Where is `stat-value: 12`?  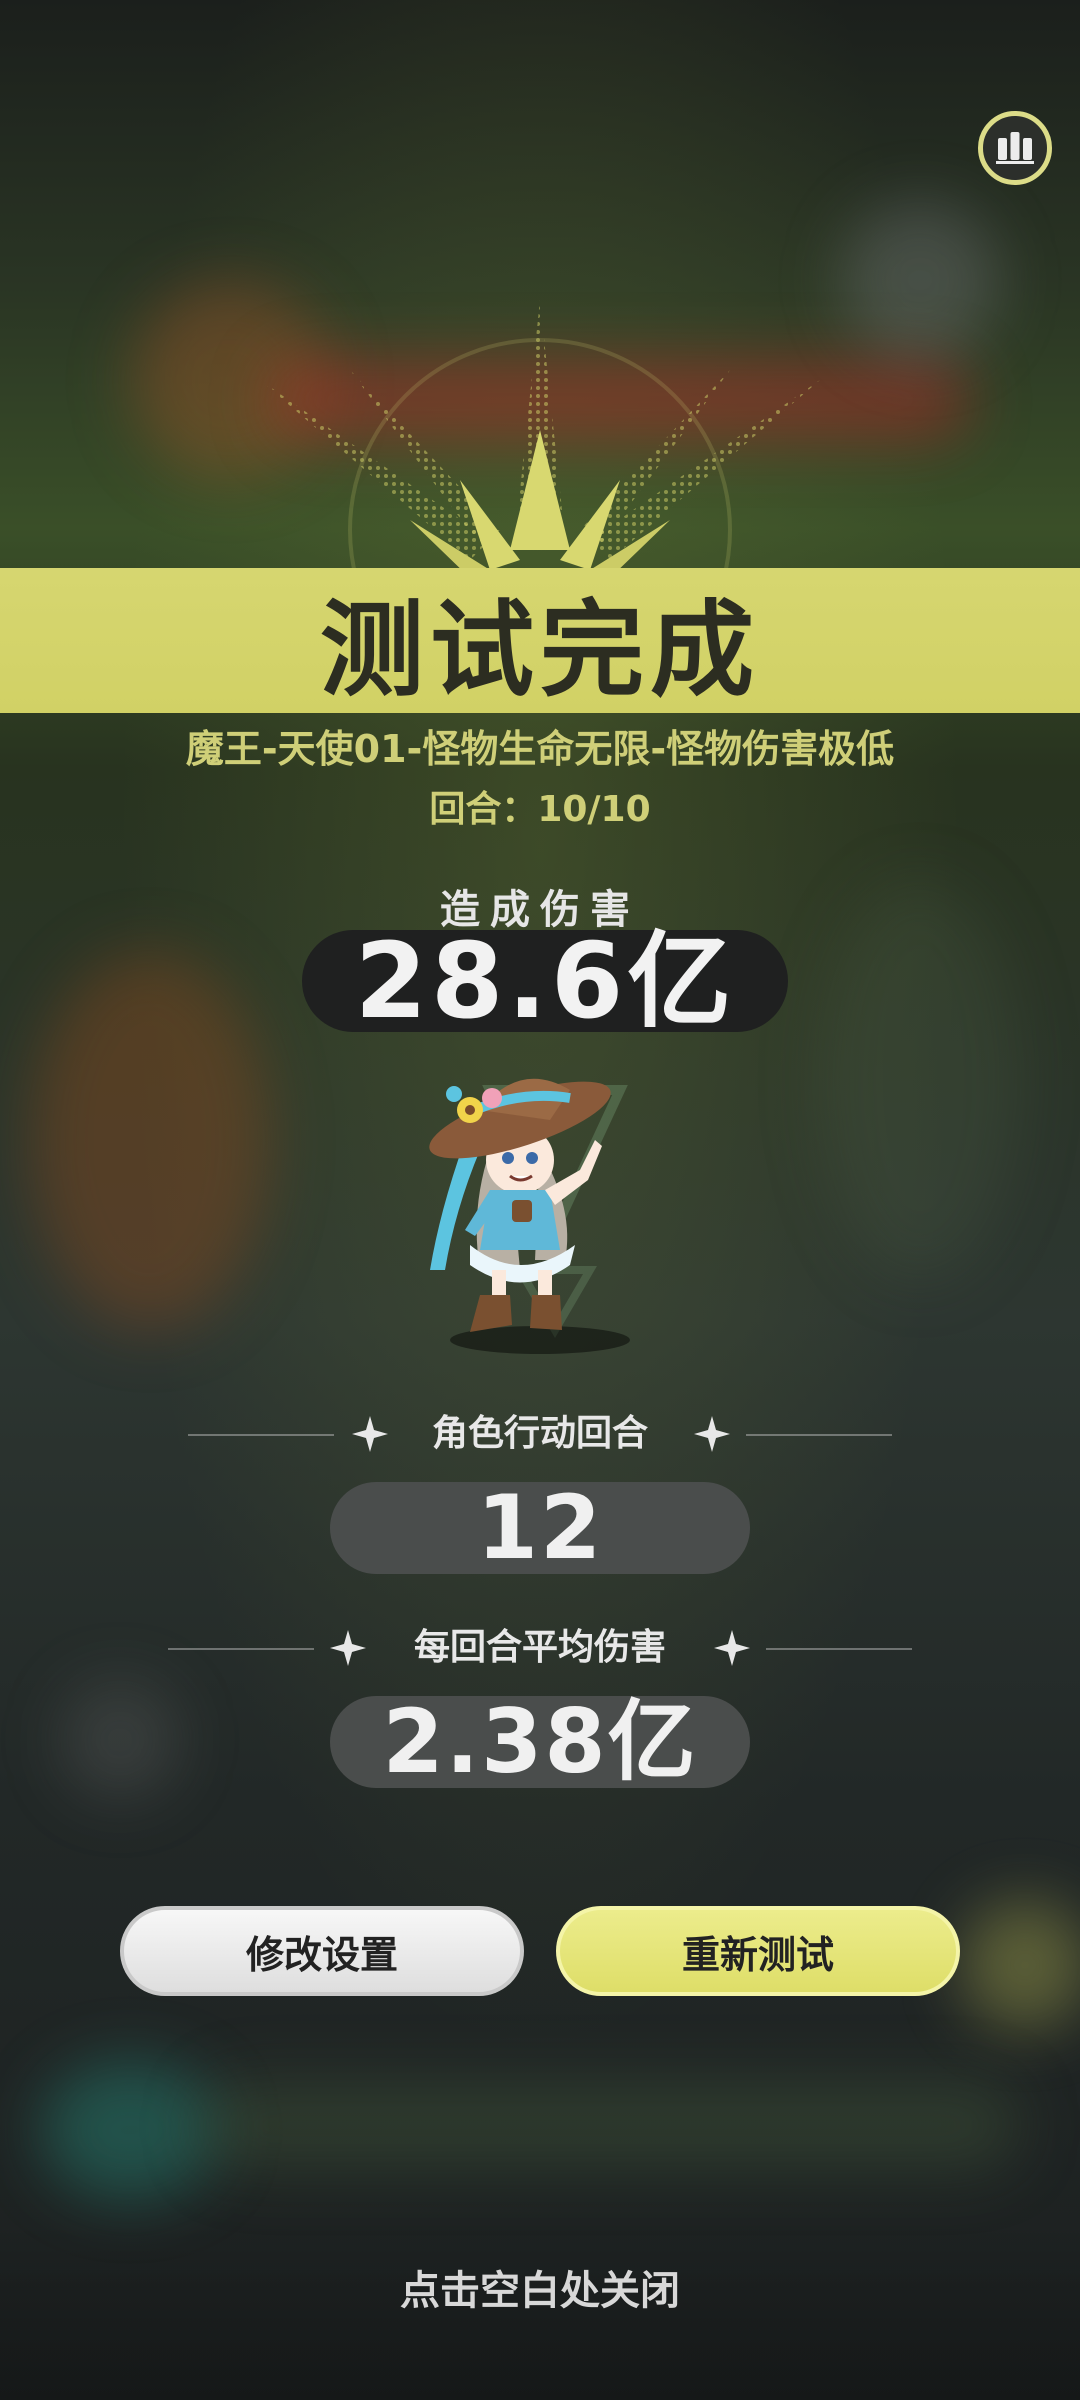
stat-value: 12 is located at coordinates (540, 1527).